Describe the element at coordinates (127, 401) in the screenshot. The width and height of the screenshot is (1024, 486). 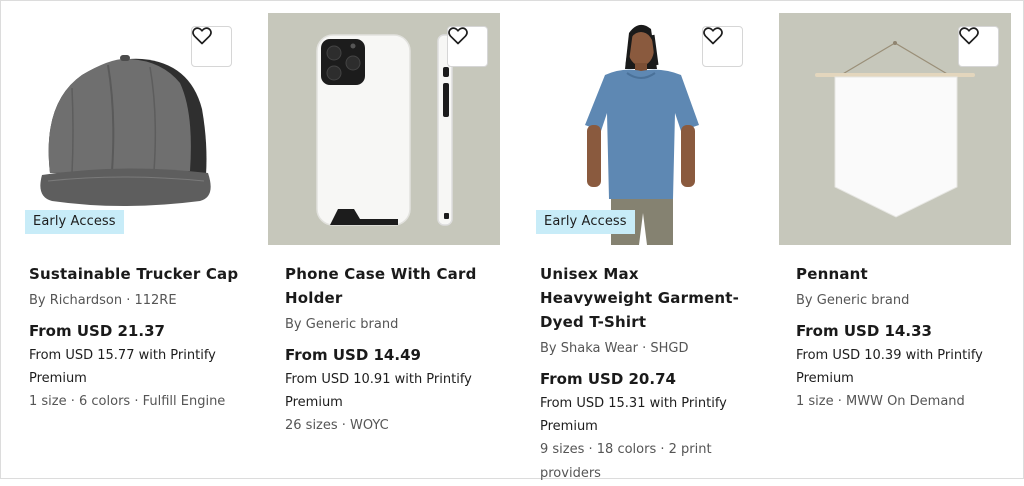
I see `product-meta: 1 size · 6 colors · Fulfill Engine` at that location.